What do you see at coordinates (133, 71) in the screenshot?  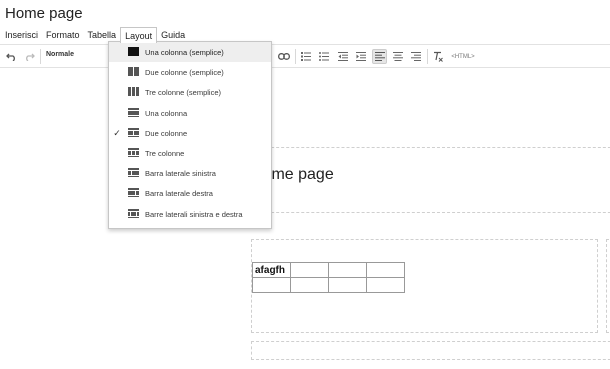 I see `layout-two-columns-simple-icon` at bounding box center [133, 71].